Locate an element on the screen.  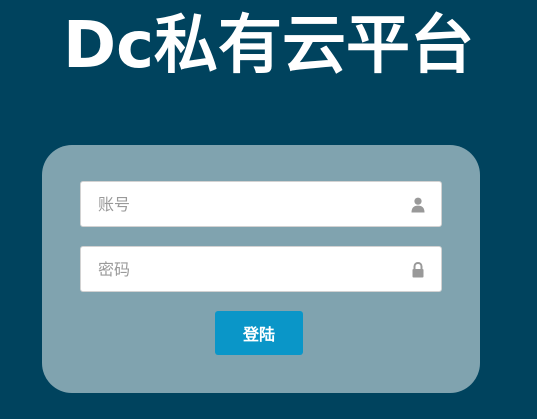
username-input is located at coordinates (249, 204).